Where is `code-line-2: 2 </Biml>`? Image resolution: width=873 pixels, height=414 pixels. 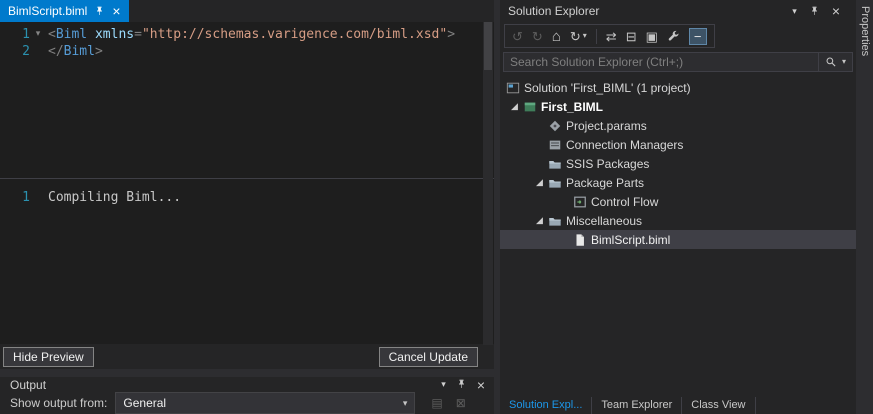
code-line-2: 2 </Biml> is located at coordinates (247, 51).